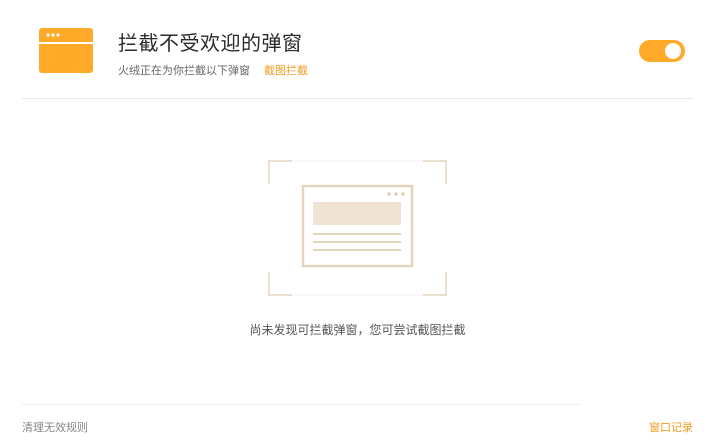 The height and width of the screenshot is (444, 715). Describe the element at coordinates (357, 98) in the screenshot. I see `header-divider` at that location.